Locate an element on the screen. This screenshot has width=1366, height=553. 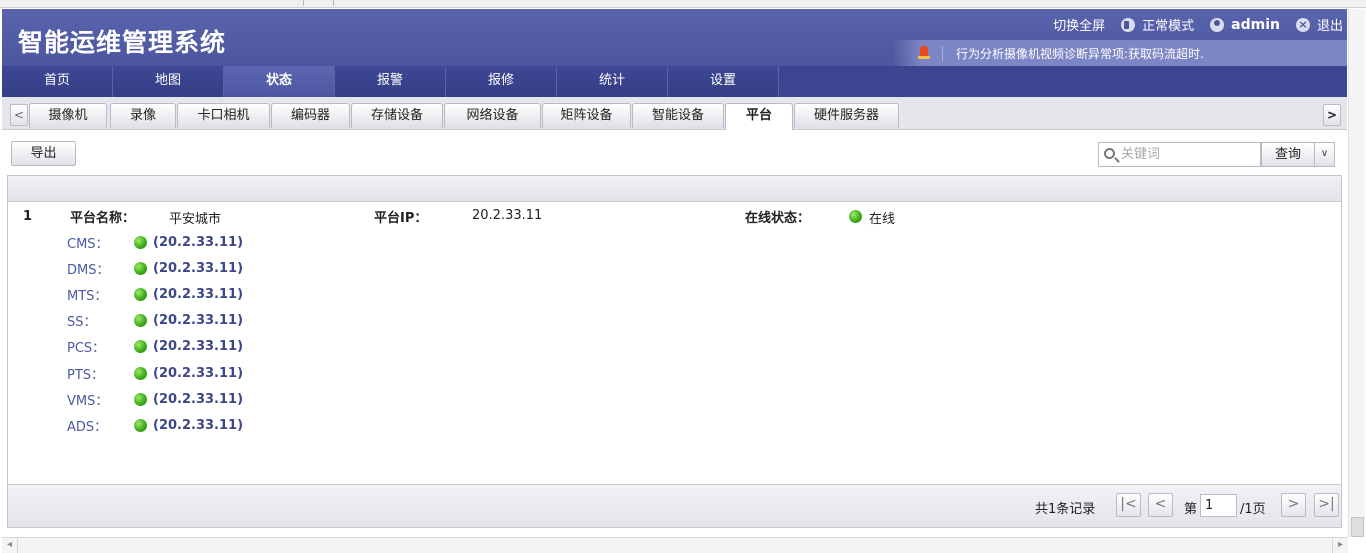
scrollbar-thumb is located at coordinates (1357, 527).